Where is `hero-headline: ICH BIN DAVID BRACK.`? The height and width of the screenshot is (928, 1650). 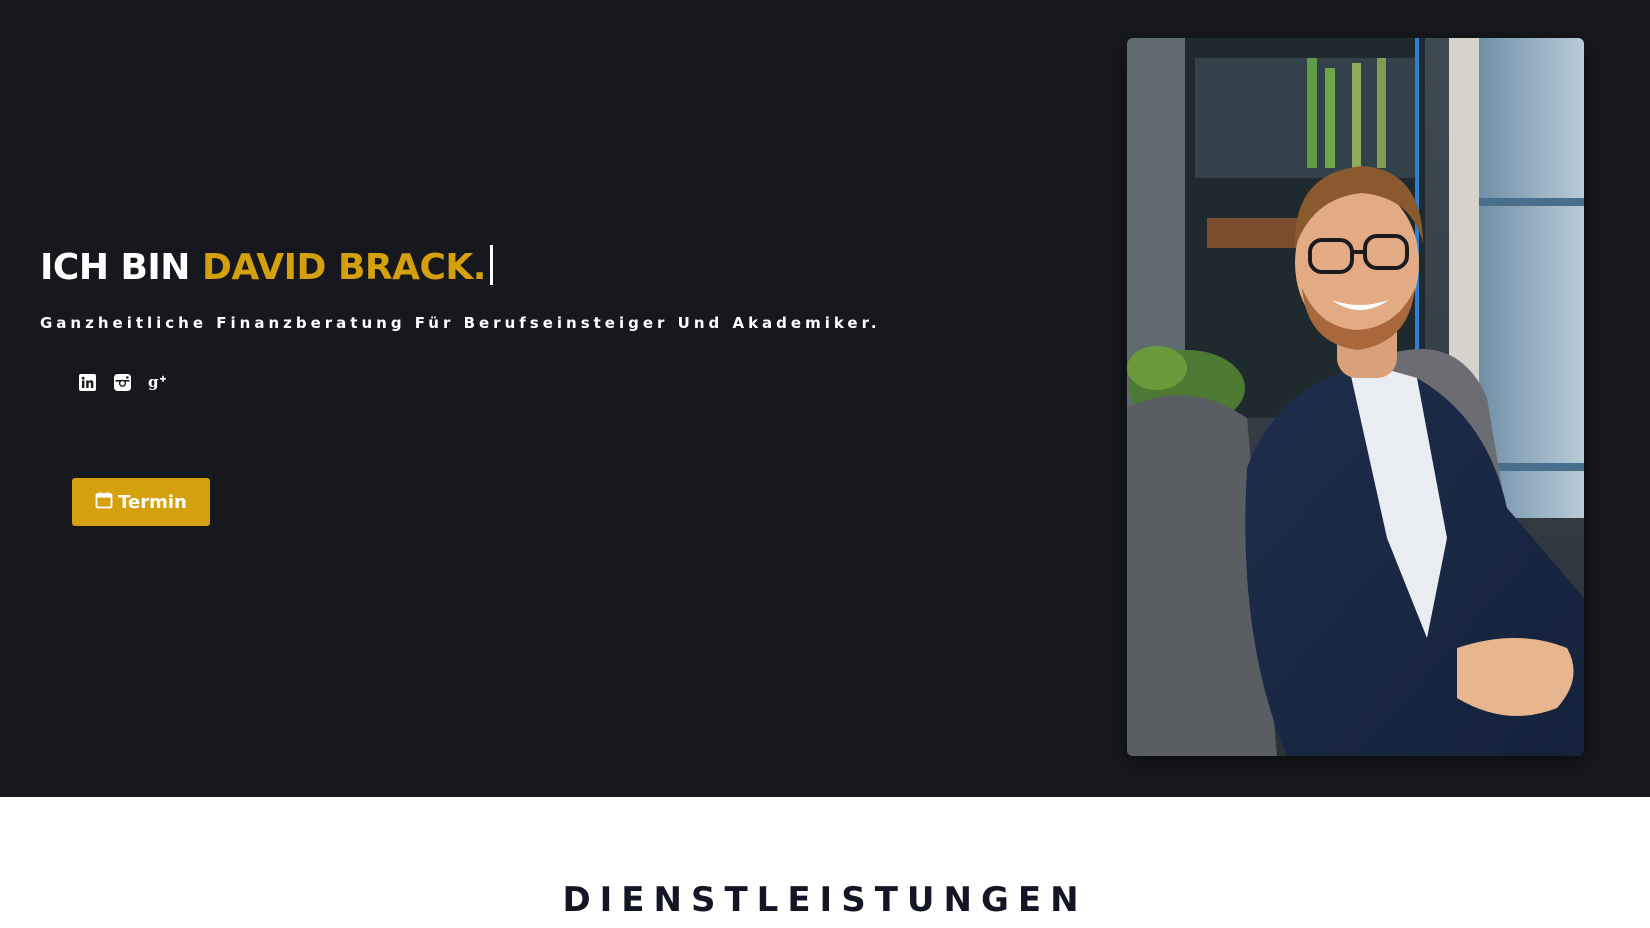 hero-headline: ICH BIN DAVID BRACK. is located at coordinates (266, 268).